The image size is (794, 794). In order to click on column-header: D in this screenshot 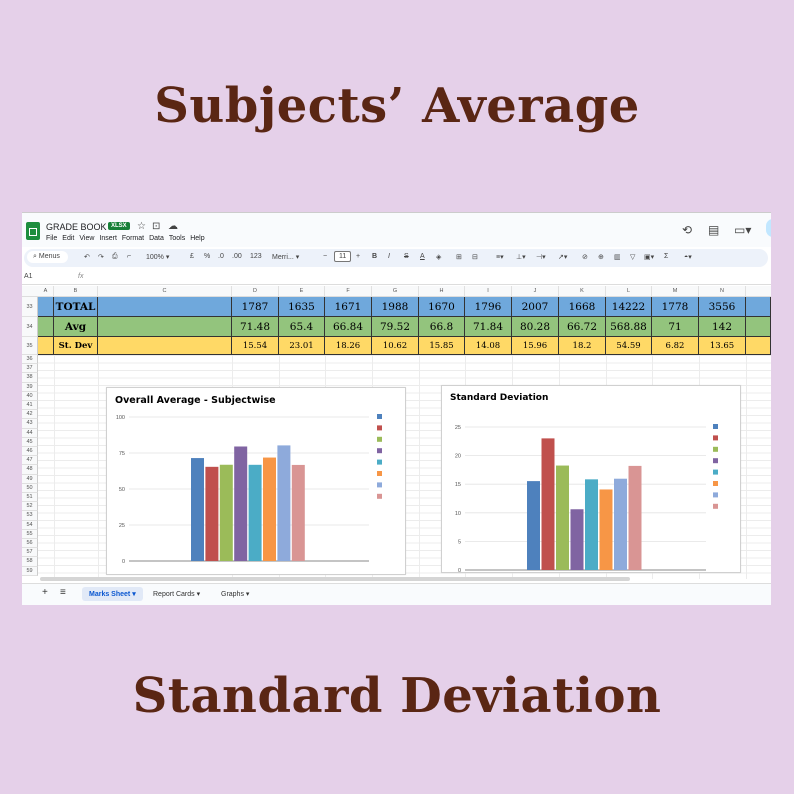, I will do `click(255, 291)`.